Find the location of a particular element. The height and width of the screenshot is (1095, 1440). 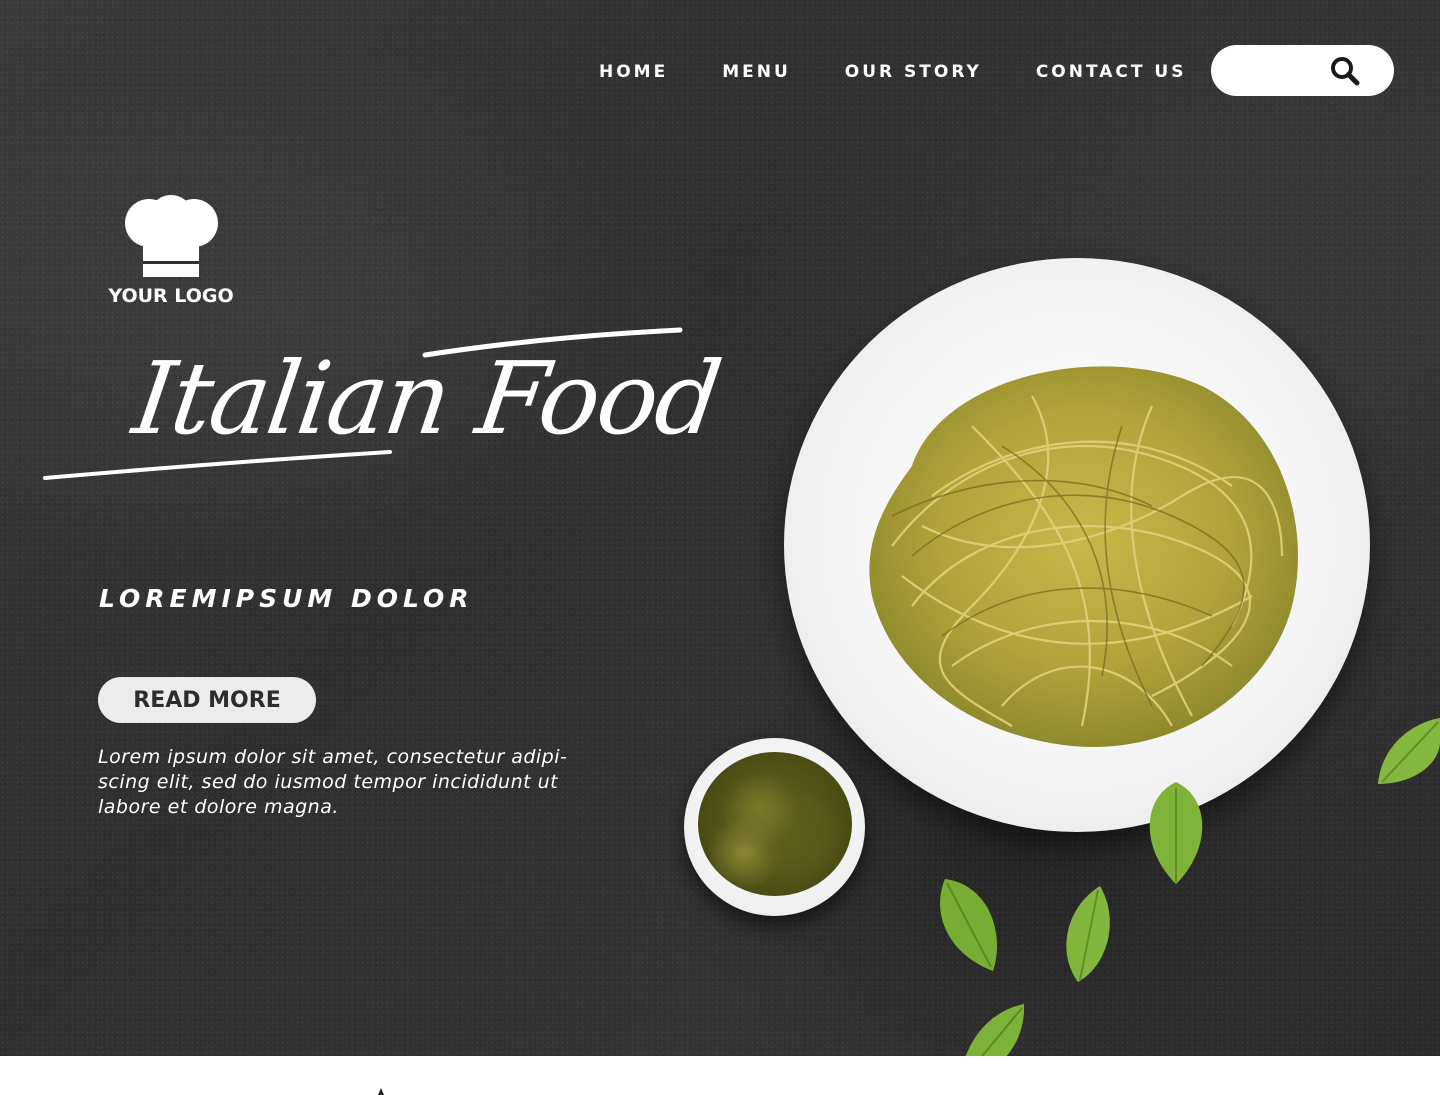

nav-our-story: OUR STORY is located at coordinates (913, 72).